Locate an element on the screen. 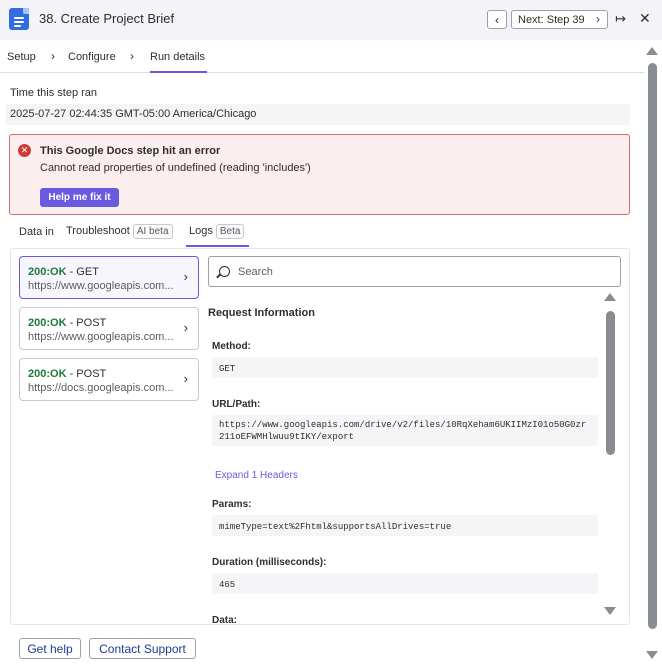  request-information-title: Request Information is located at coordinates (261, 313).